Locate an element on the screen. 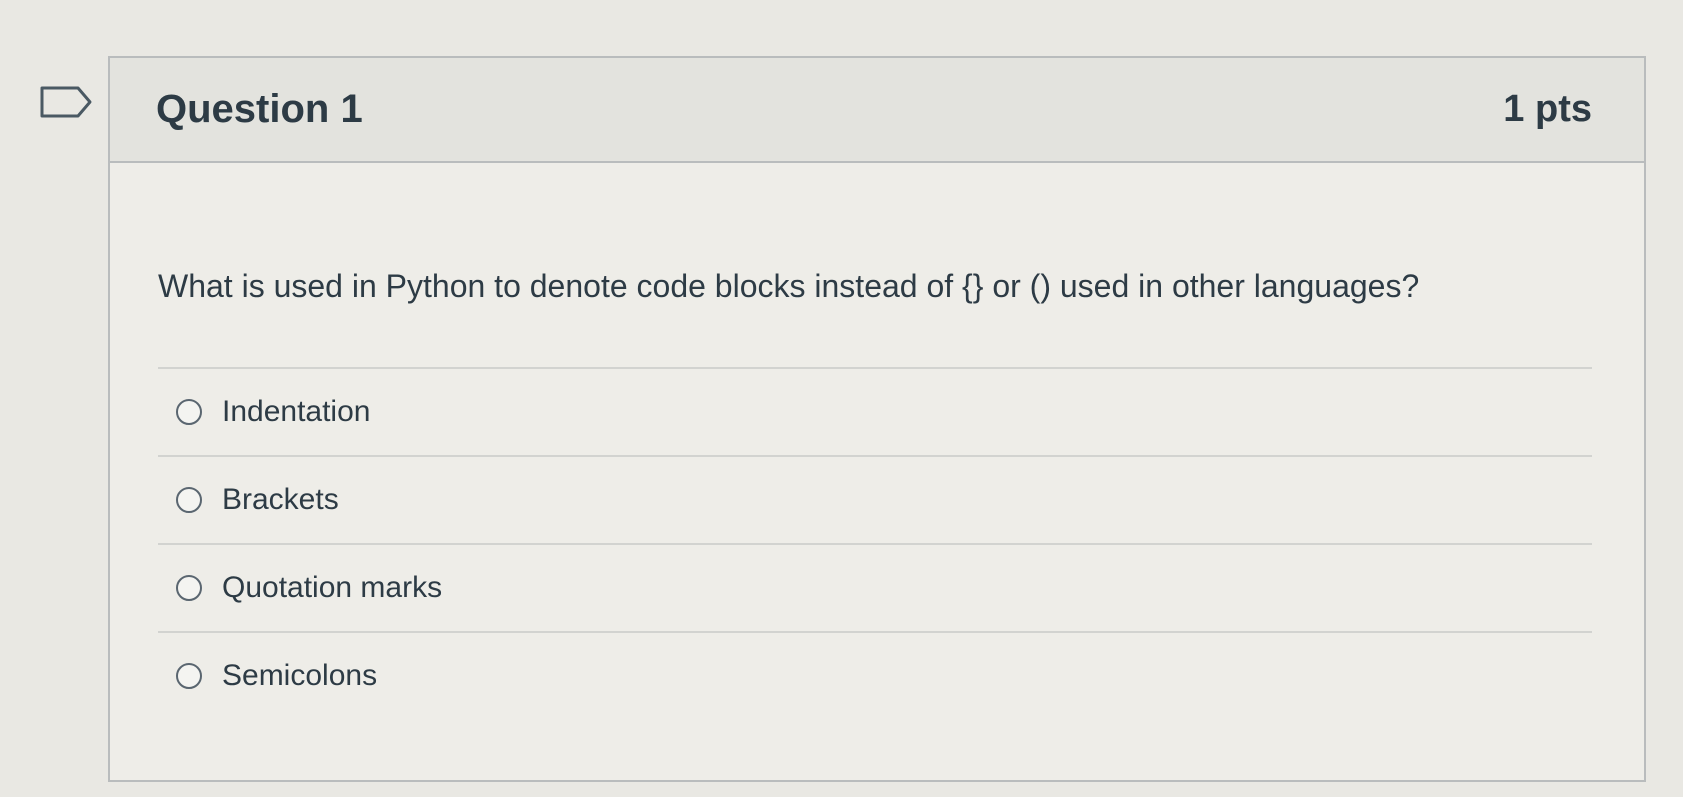 Image resolution: width=1683 pixels, height=797 pixels. answer-label: Indentation is located at coordinates (296, 411).